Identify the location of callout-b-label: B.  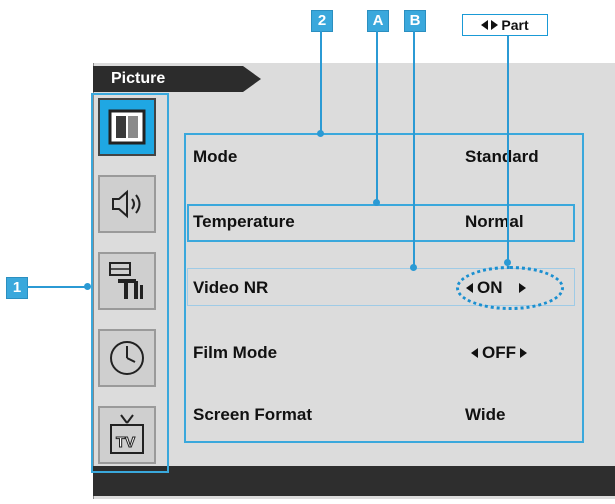
(415, 20).